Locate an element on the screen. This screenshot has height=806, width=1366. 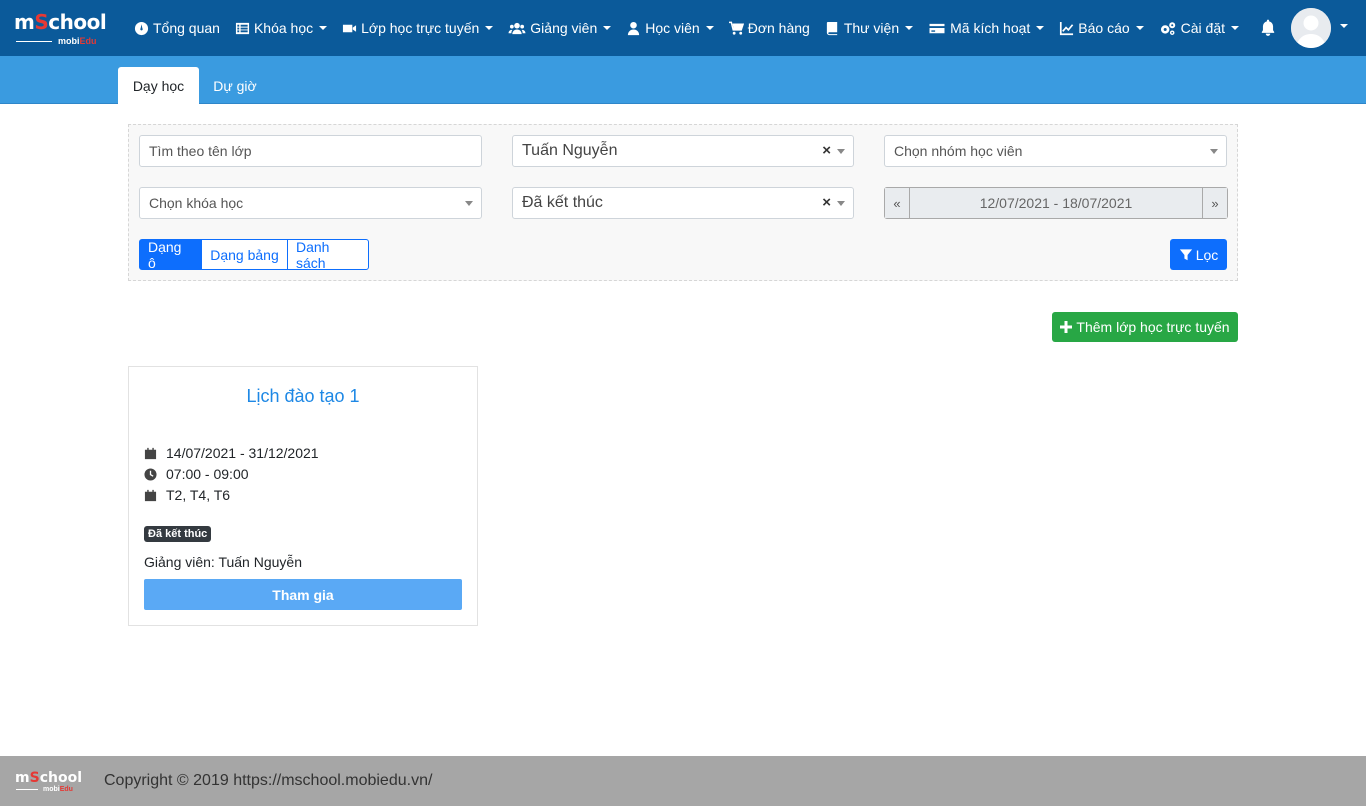
users-icon is located at coordinates (517, 28).